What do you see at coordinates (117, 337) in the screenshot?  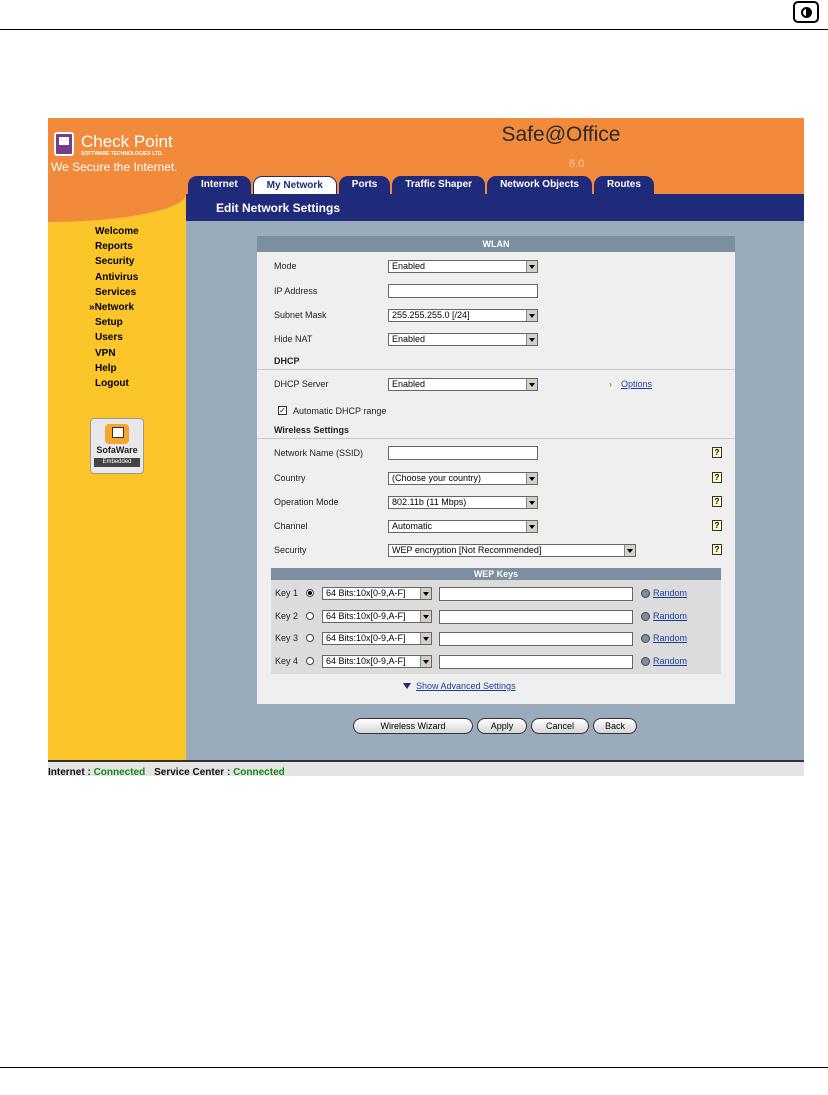 I see `sidebar-item-users: Users` at bounding box center [117, 337].